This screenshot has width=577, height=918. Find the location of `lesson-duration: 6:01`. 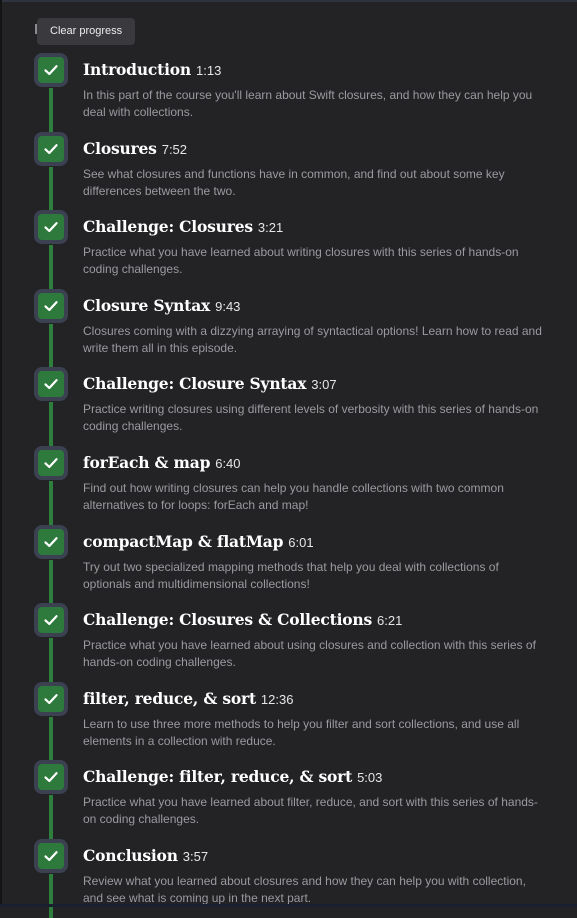

lesson-duration: 6:01 is located at coordinates (301, 542).